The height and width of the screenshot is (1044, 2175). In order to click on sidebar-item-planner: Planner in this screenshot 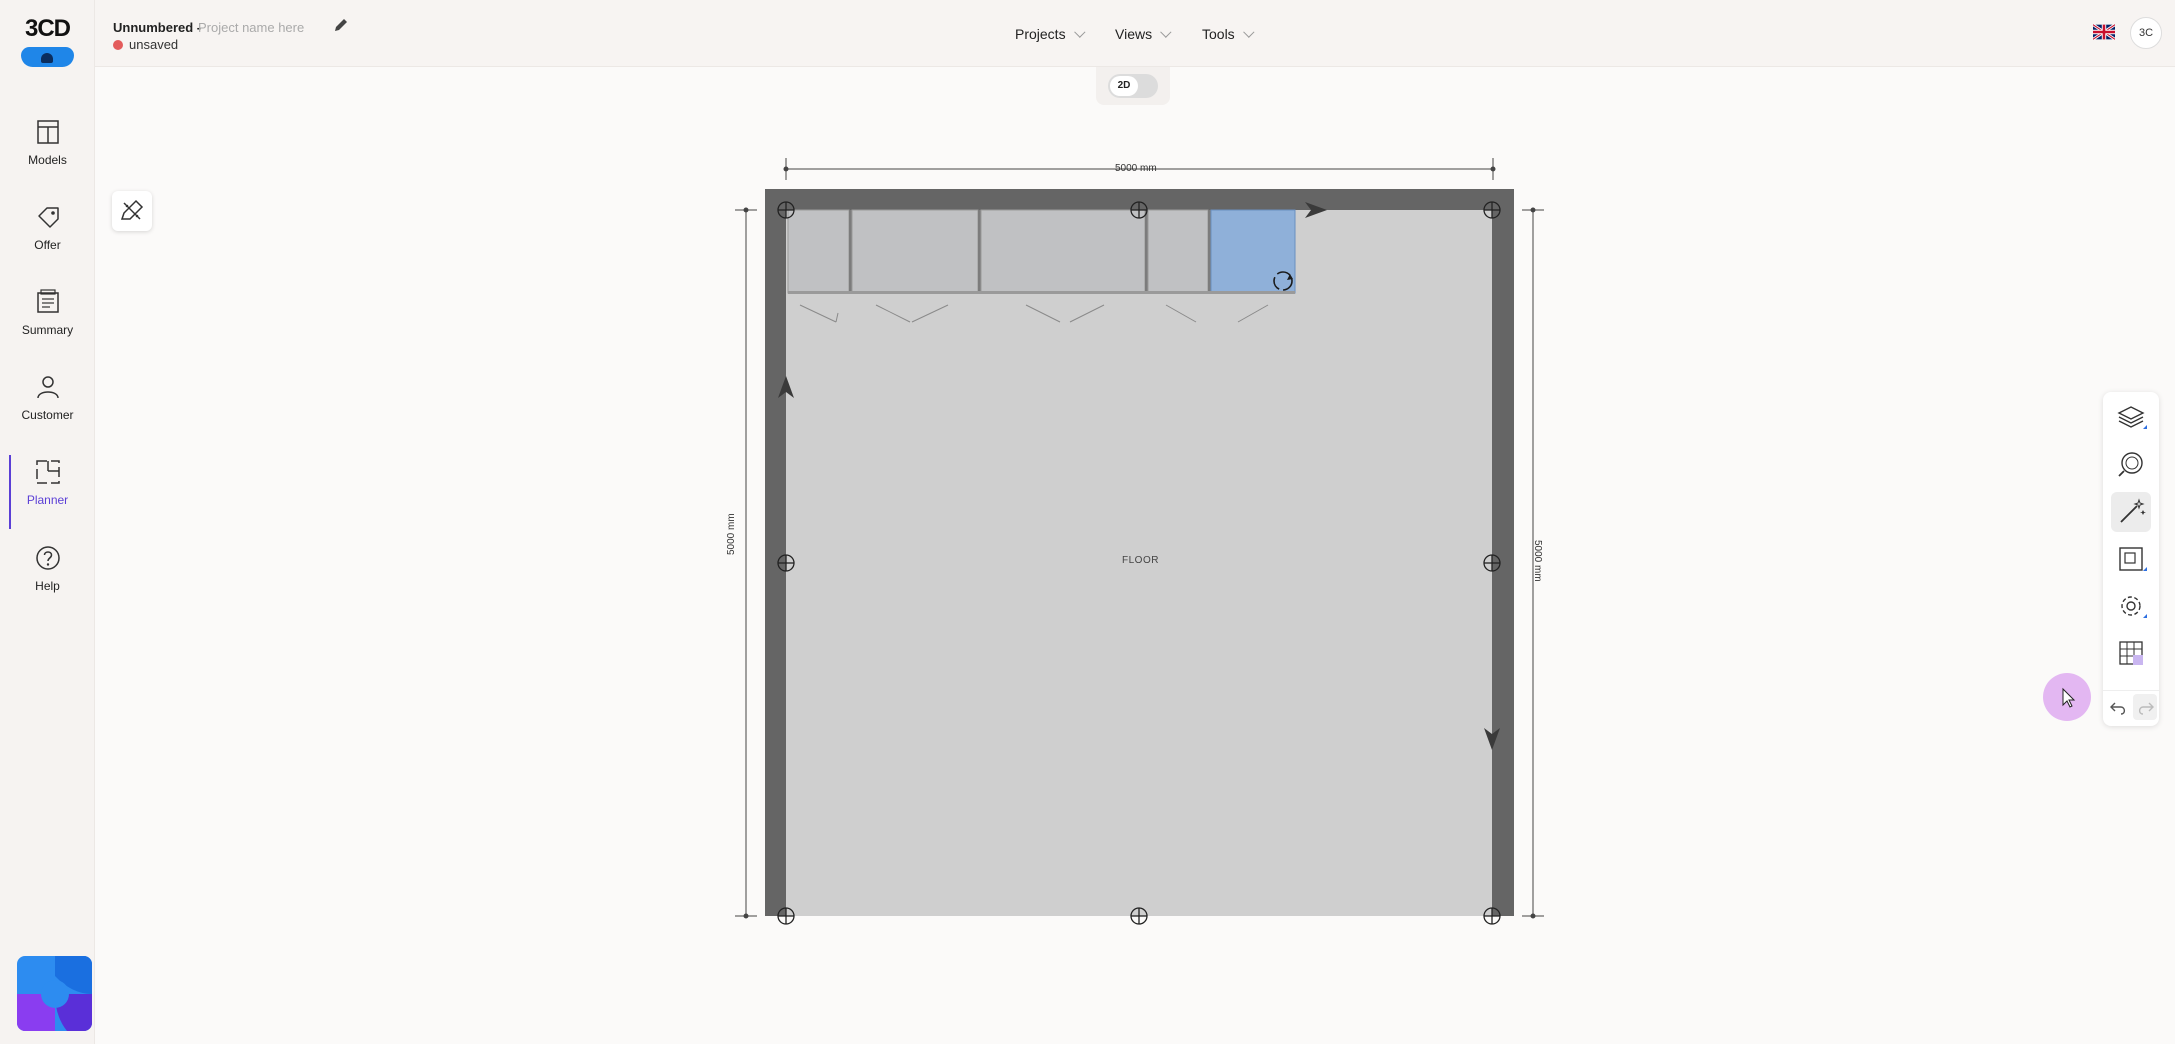, I will do `click(47, 496)`.